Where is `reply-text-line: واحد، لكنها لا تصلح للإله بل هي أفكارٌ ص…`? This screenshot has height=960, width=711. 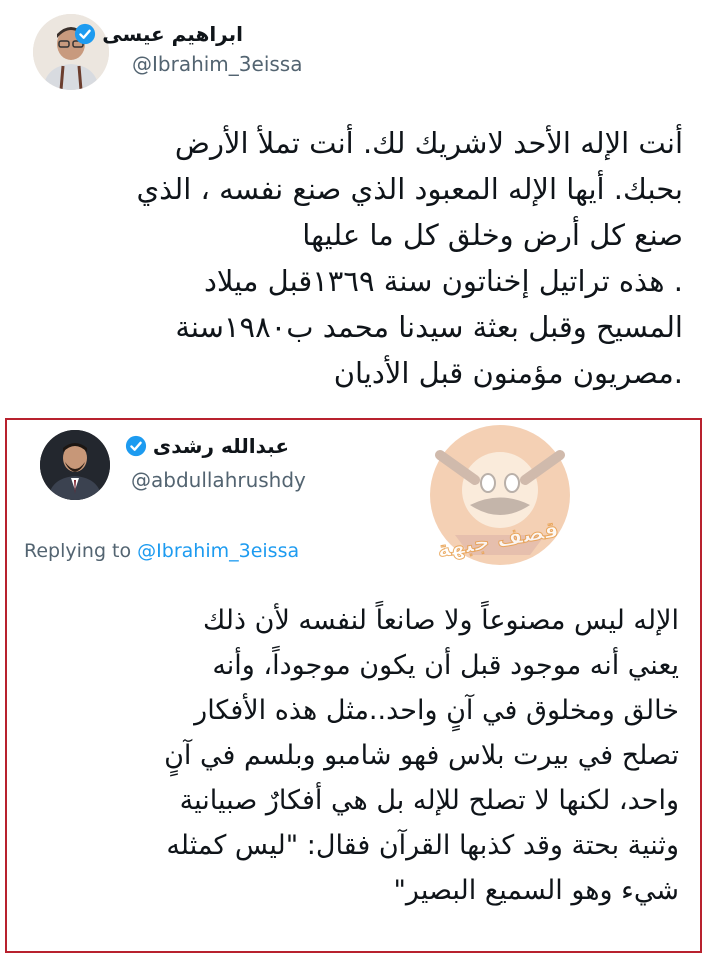
reply-text-line: واحد، لكنها لا تصلح للإله بل هي أفكارٌ ص… is located at coordinates (429, 800).